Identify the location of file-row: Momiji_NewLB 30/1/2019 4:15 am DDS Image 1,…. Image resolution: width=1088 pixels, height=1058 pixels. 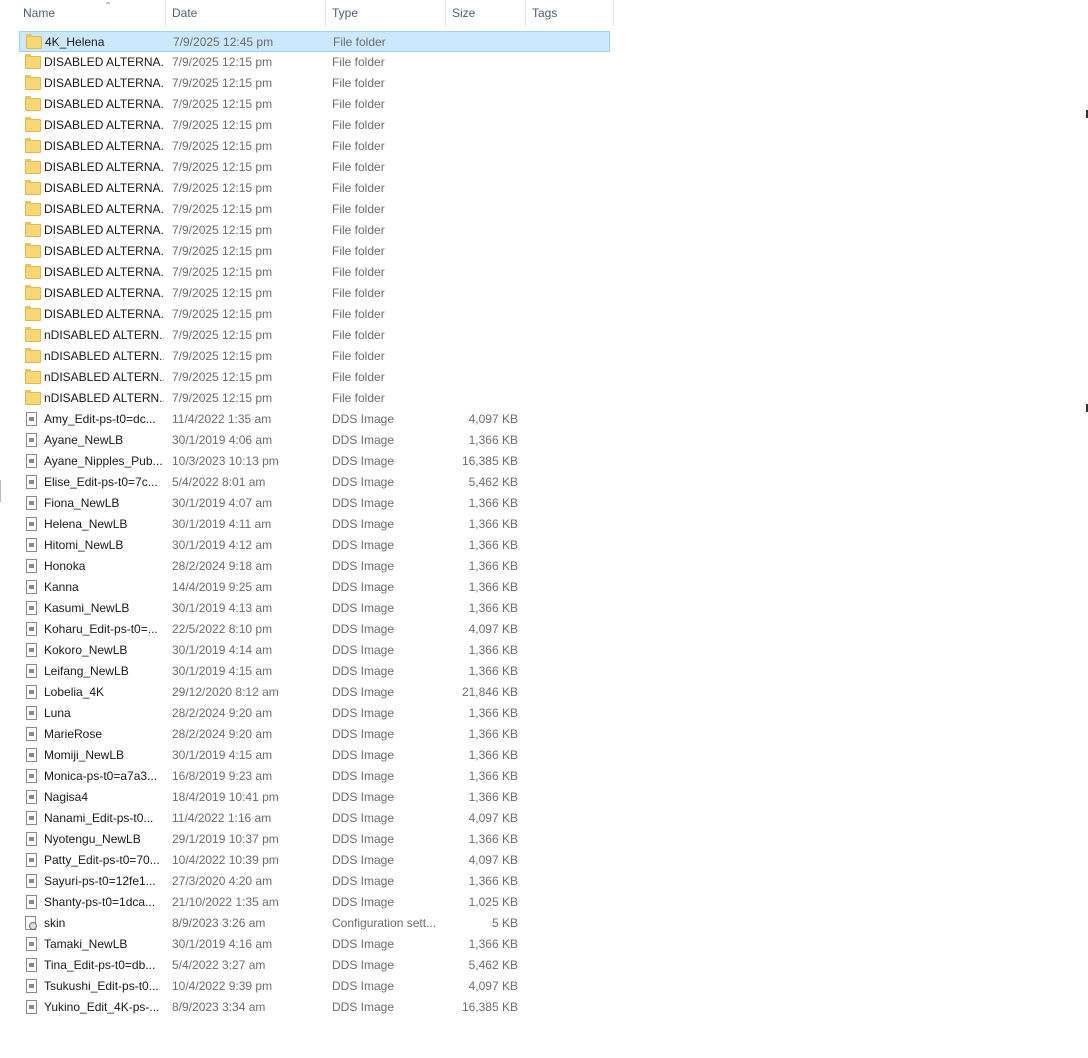
(314, 755).